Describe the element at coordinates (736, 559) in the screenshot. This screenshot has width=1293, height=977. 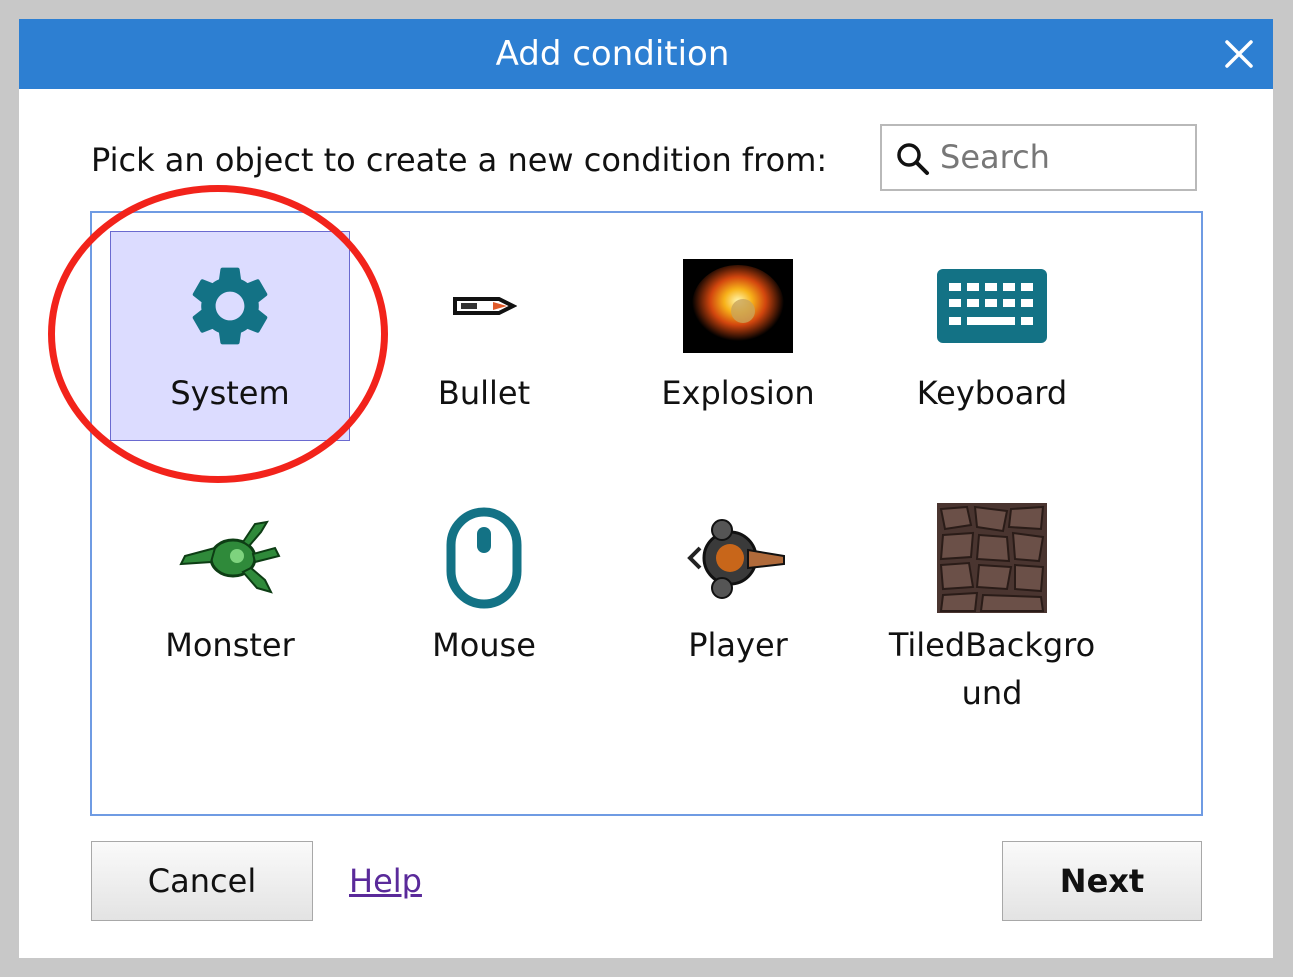
I see `player-sprite-icon` at that location.